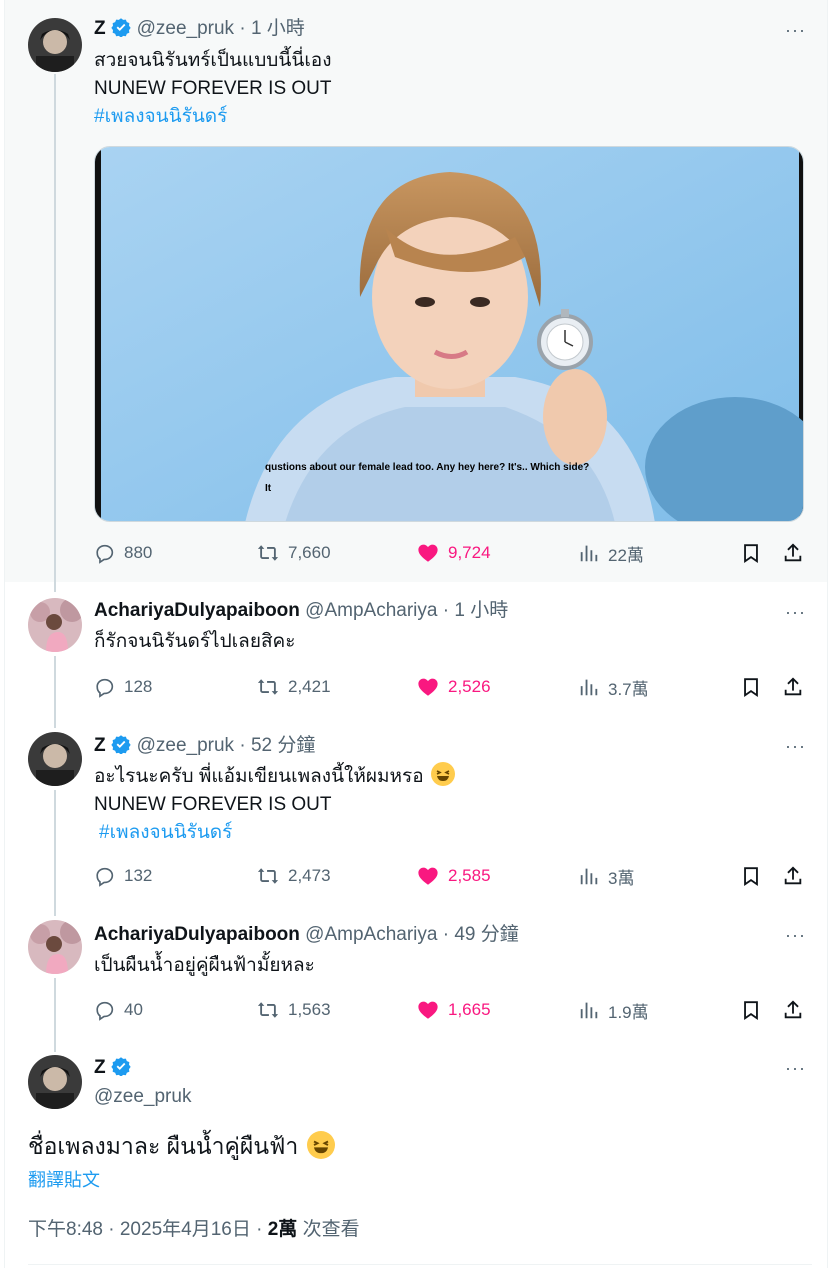  Describe the element at coordinates (123, 687) in the screenshot. I see `reply-button: 128` at that location.